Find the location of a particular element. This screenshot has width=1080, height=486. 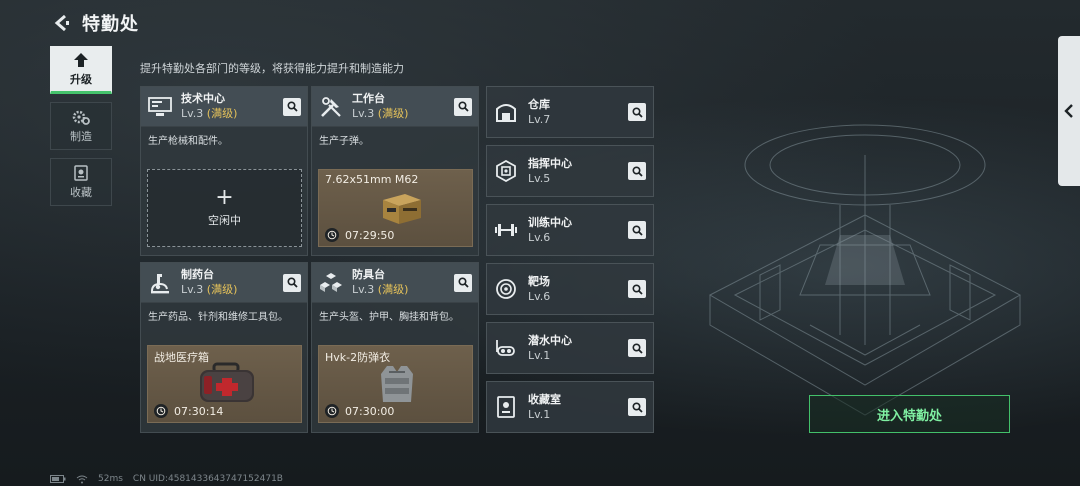

warehouse-icon is located at coordinates (506, 112).